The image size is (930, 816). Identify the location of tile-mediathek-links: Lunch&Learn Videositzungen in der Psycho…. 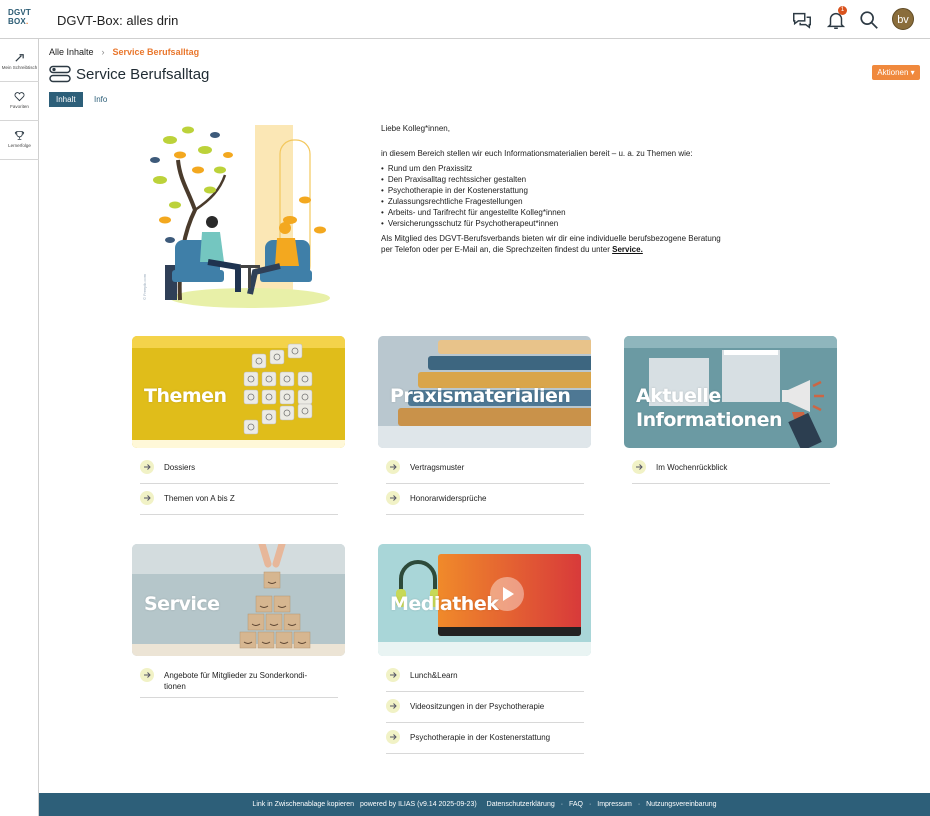
(485, 707).